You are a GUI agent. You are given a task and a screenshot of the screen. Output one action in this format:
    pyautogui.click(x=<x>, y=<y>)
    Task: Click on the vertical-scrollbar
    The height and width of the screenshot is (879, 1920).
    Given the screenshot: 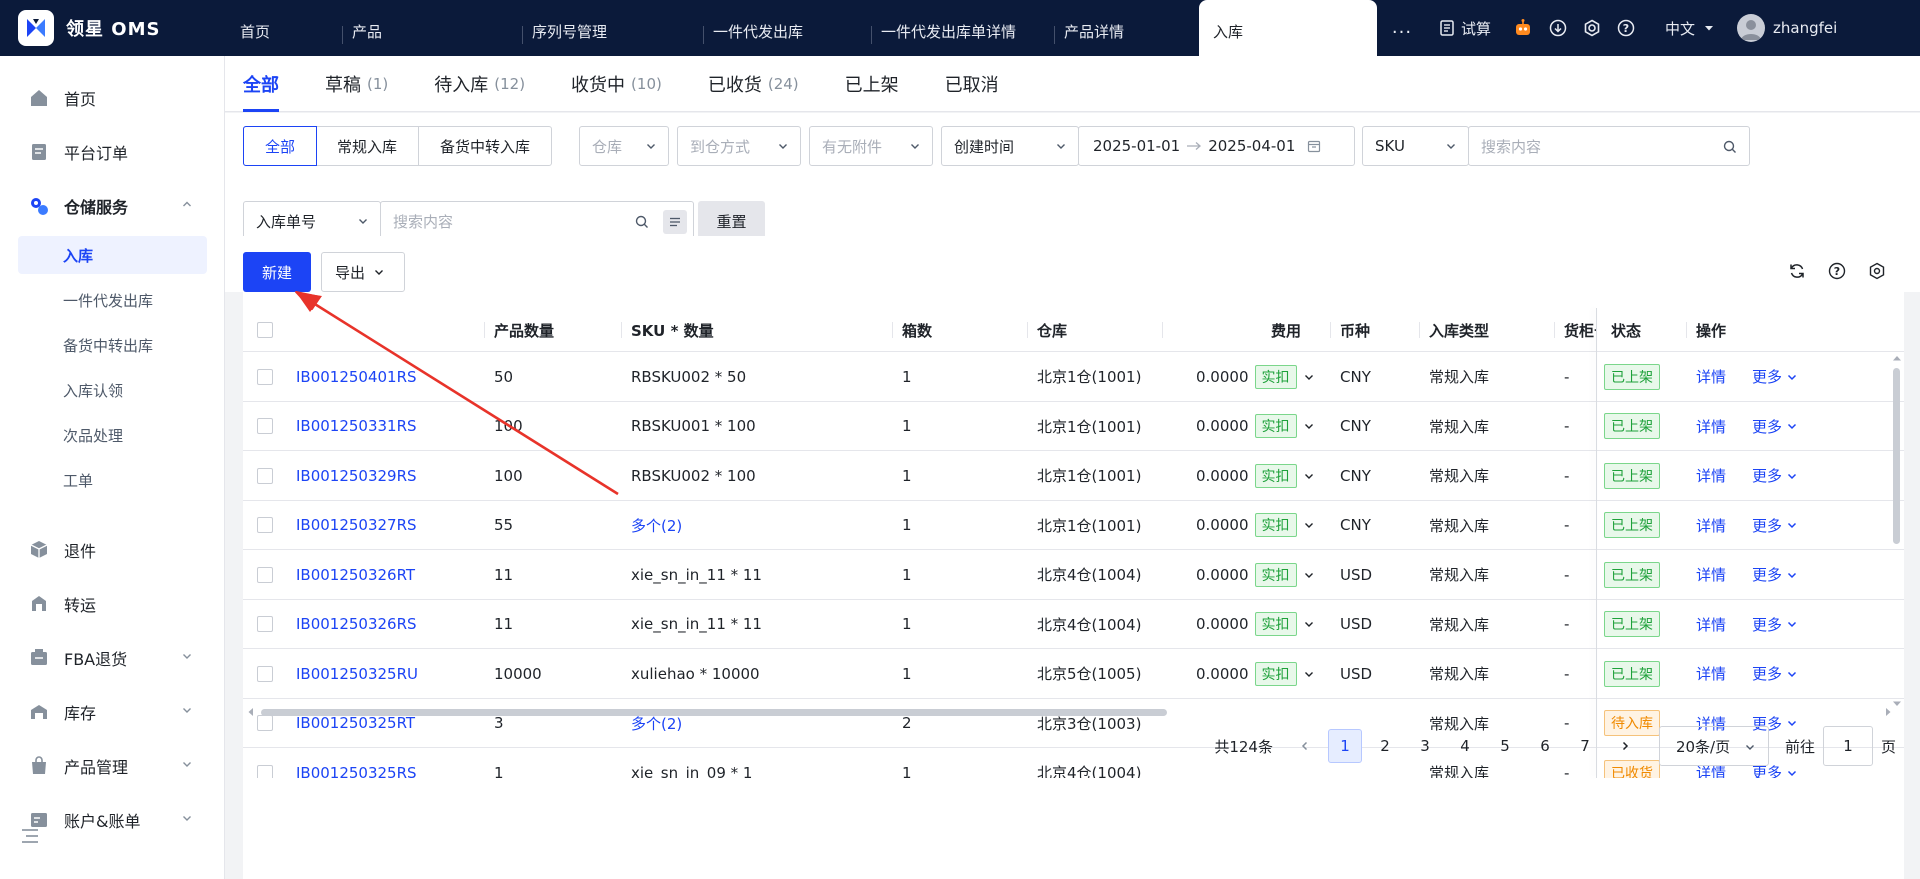 What is the action you would take?
    pyautogui.click(x=1897, y=530)
    